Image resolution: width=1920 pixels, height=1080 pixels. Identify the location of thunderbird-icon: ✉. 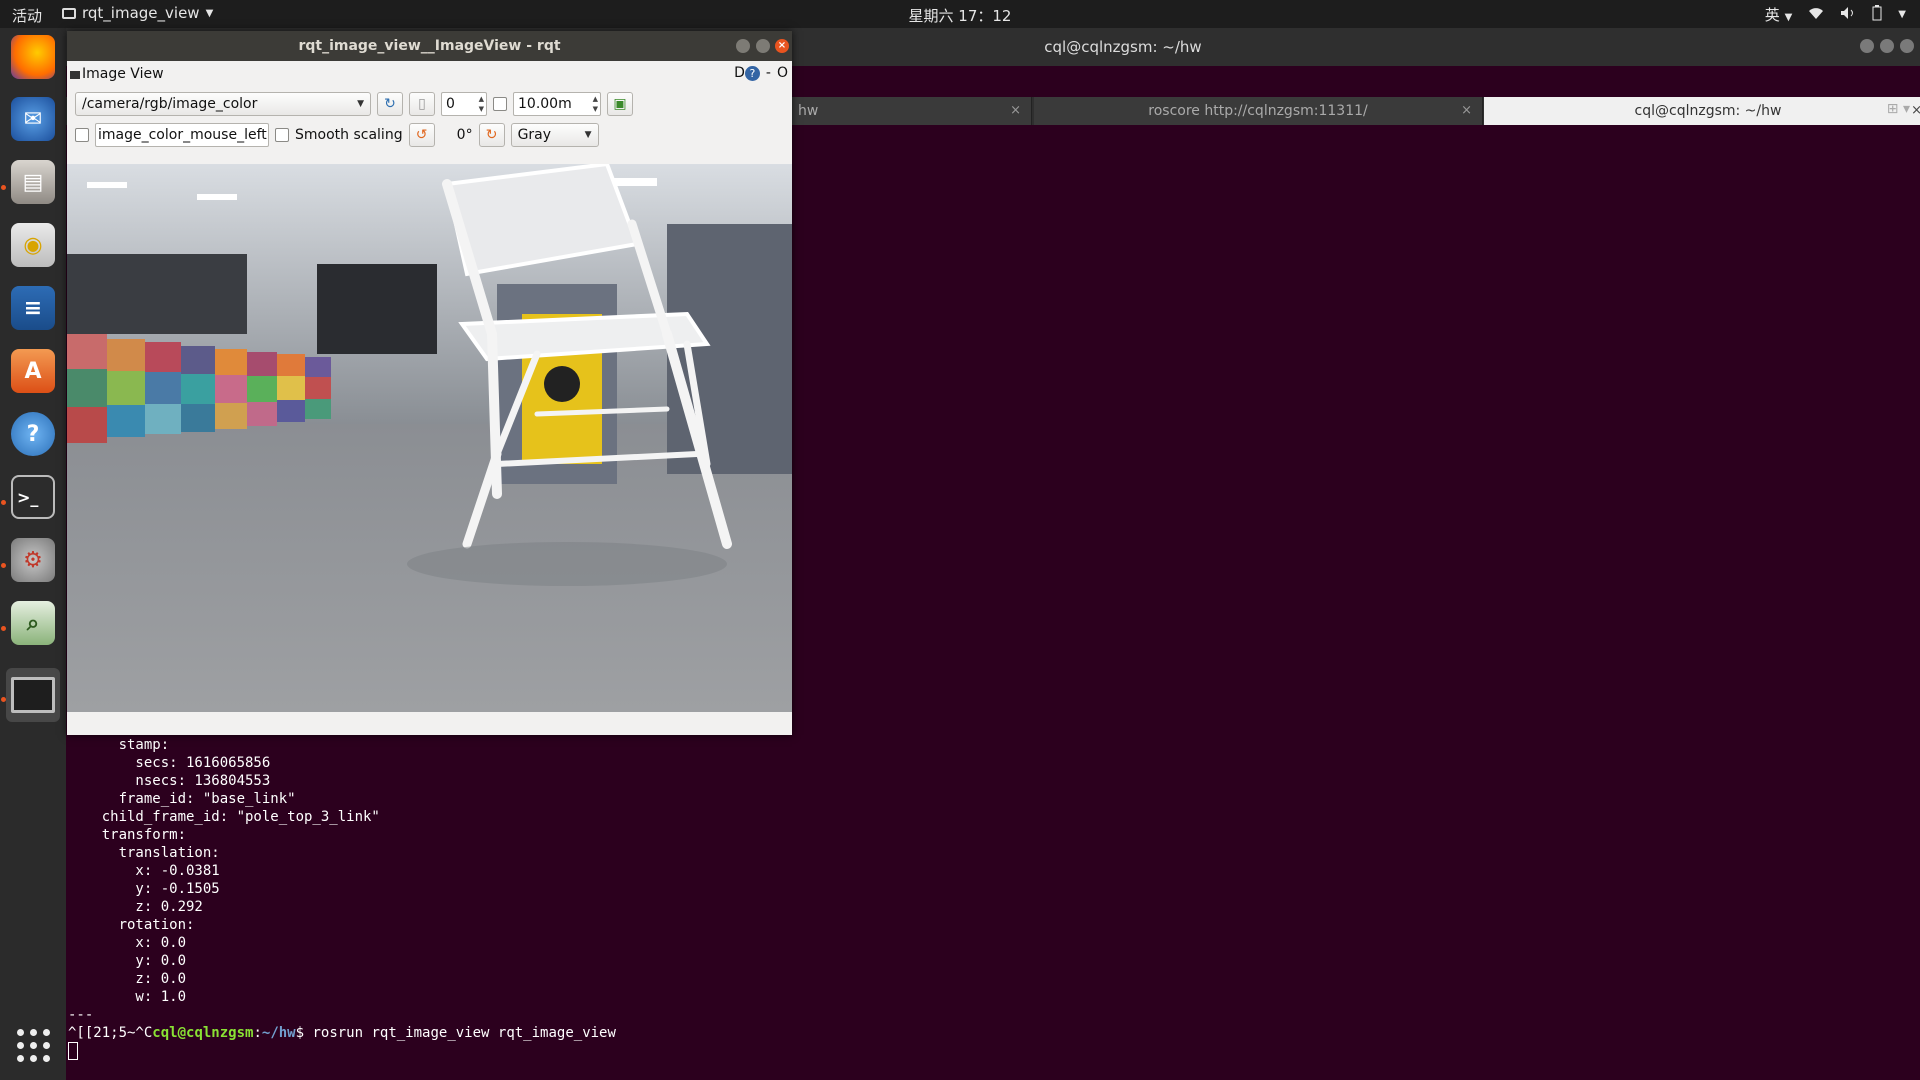
(33, 119).